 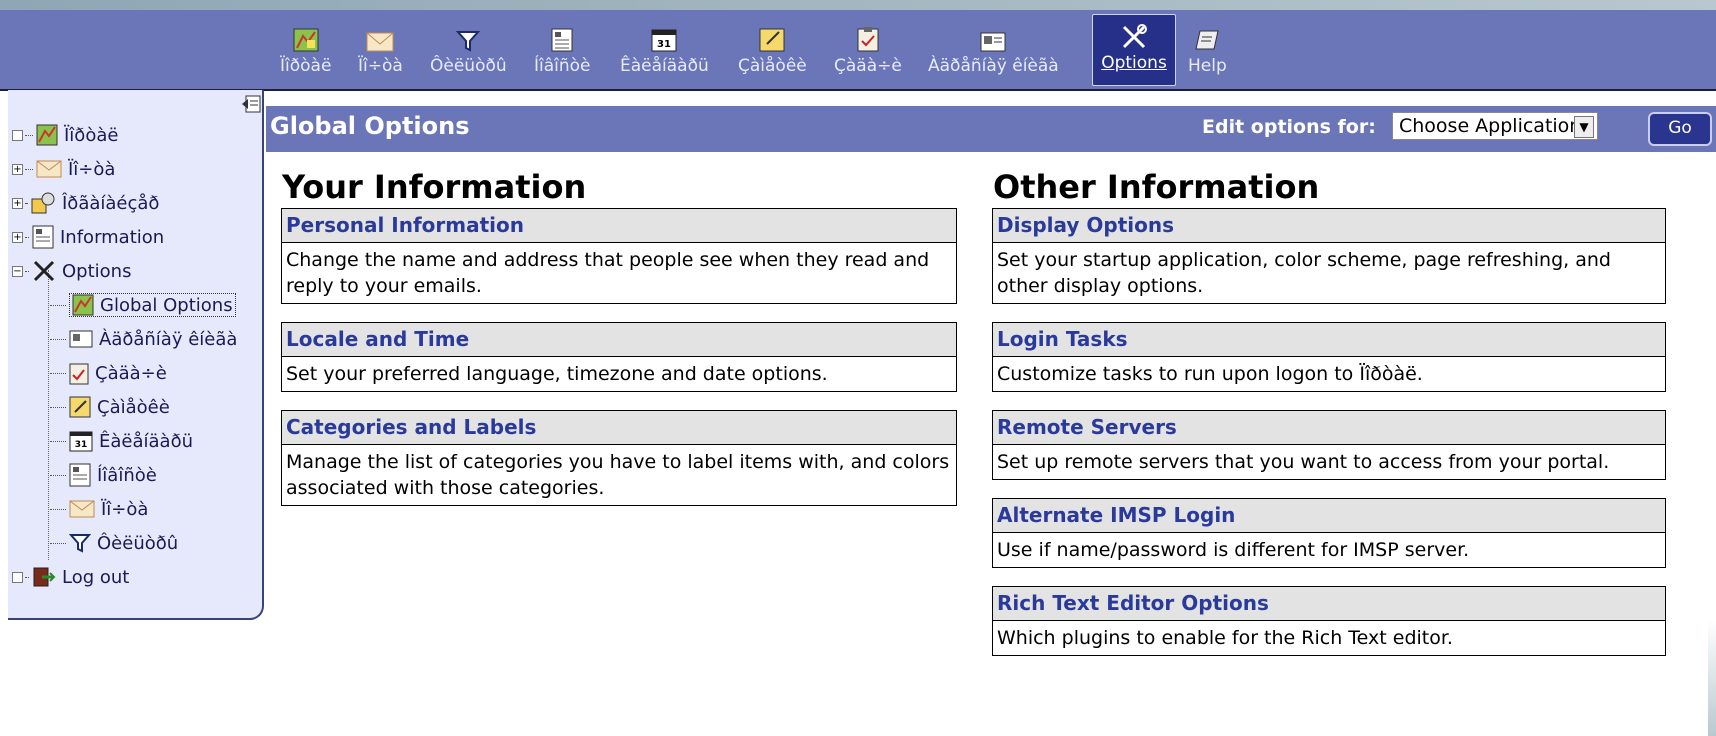 I want to click on toolbar-tasks: Çàäà÷è, so click(x=868, y=51).